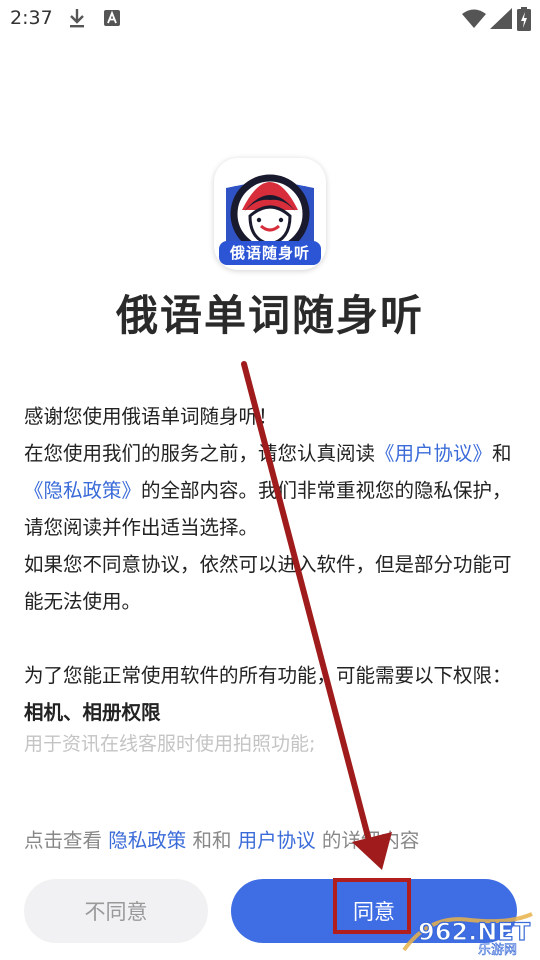 This screenshot has width=540, height=960. What do you see at coordinates (497, 949) in the screenshot?
I see `watermark-sub: 乐游网` at bounding box center [497, 949].